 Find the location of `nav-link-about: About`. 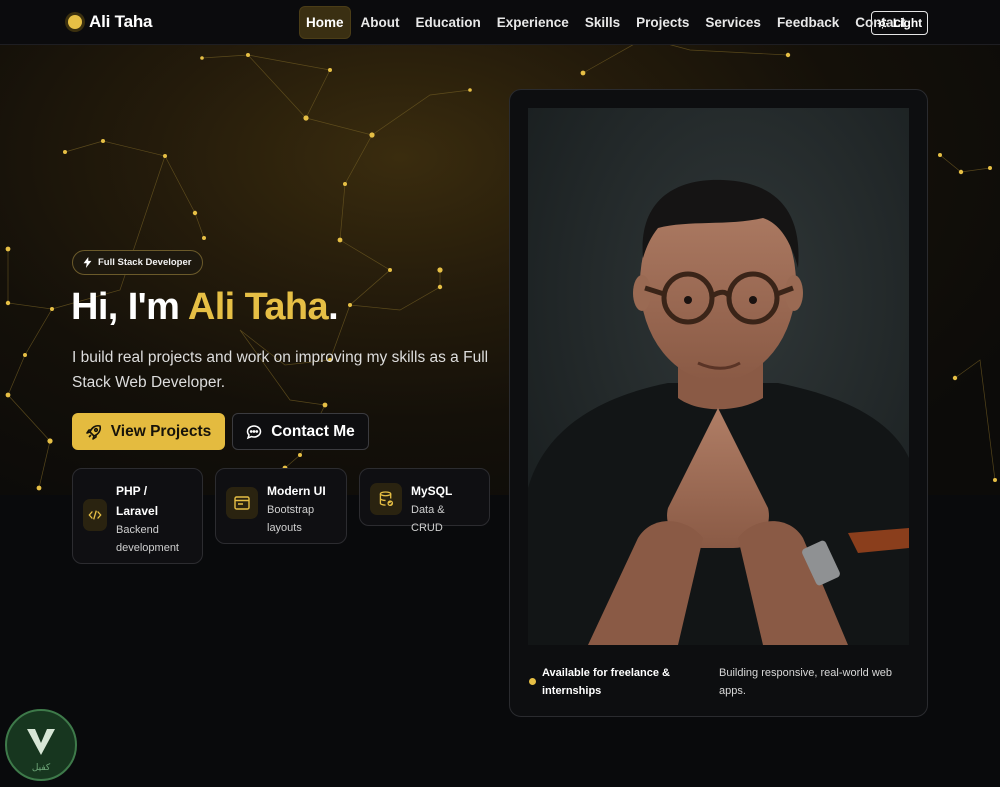

nav-link-about: About is located at coordinates (380, 22).